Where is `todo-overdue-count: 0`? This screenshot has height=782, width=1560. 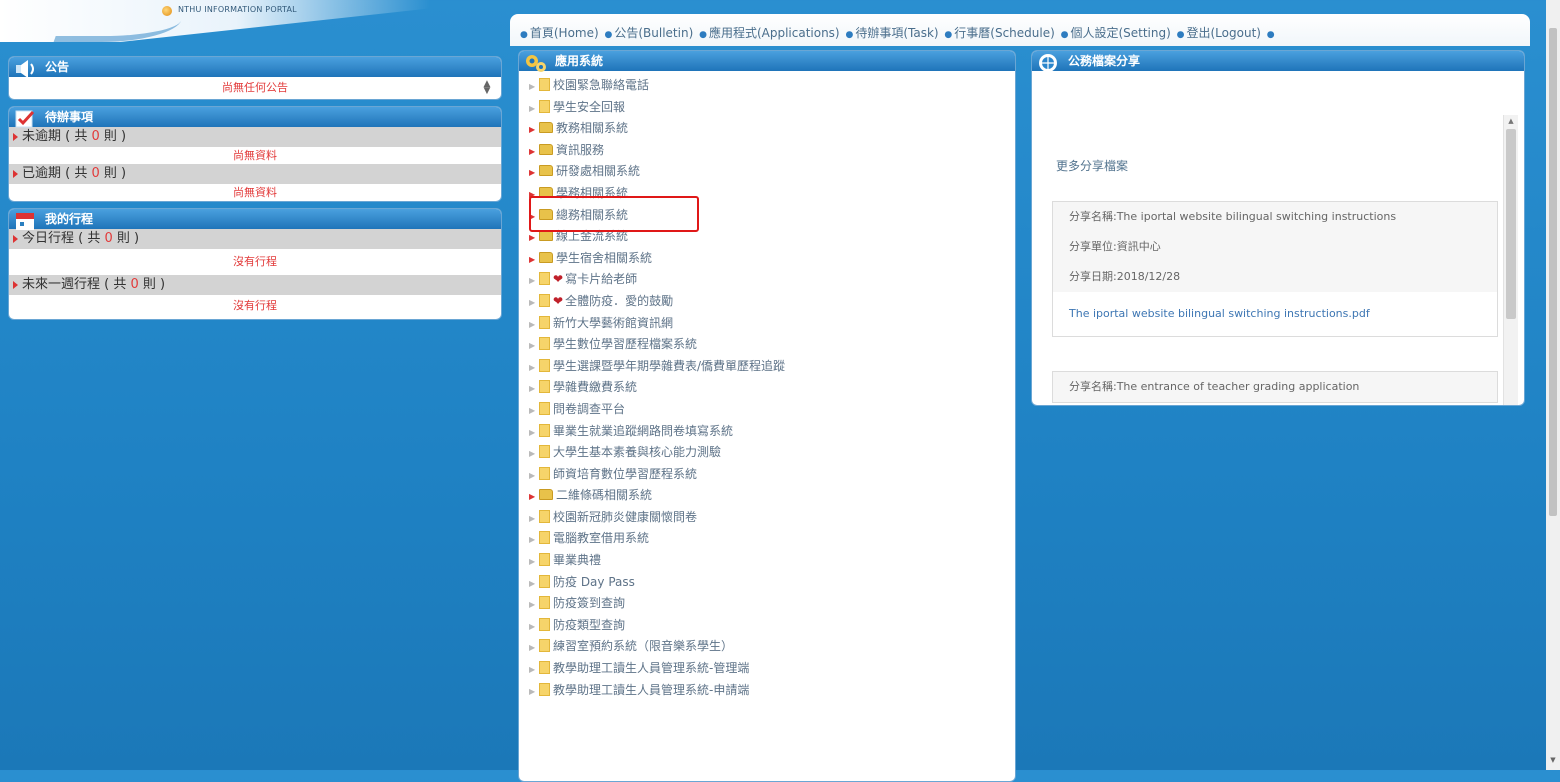 todo-overdue-count: 0 is located at coordinates (95, 173).